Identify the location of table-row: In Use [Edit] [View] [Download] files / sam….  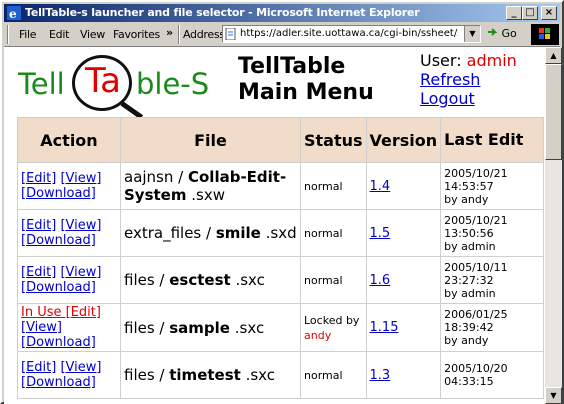
(281, 327).